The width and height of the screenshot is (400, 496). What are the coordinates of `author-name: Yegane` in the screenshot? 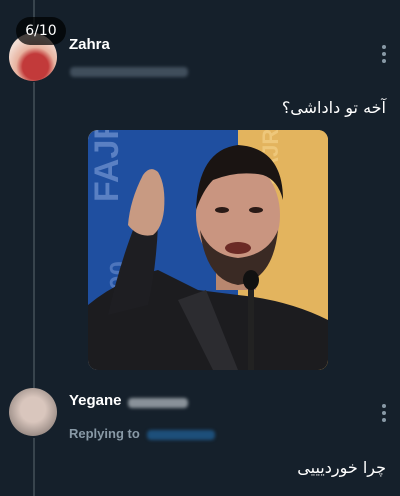 It's located at (95, 400).